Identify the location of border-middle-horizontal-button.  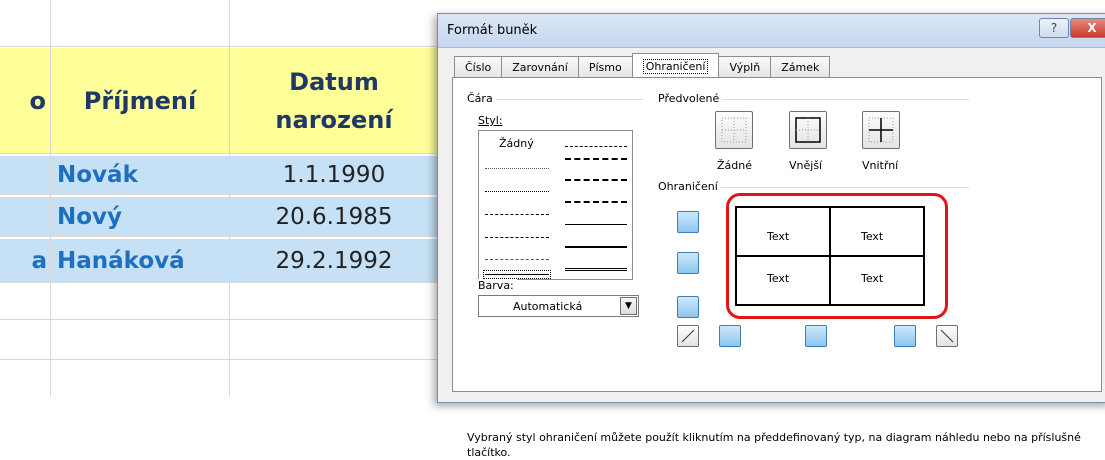
(688, 263).